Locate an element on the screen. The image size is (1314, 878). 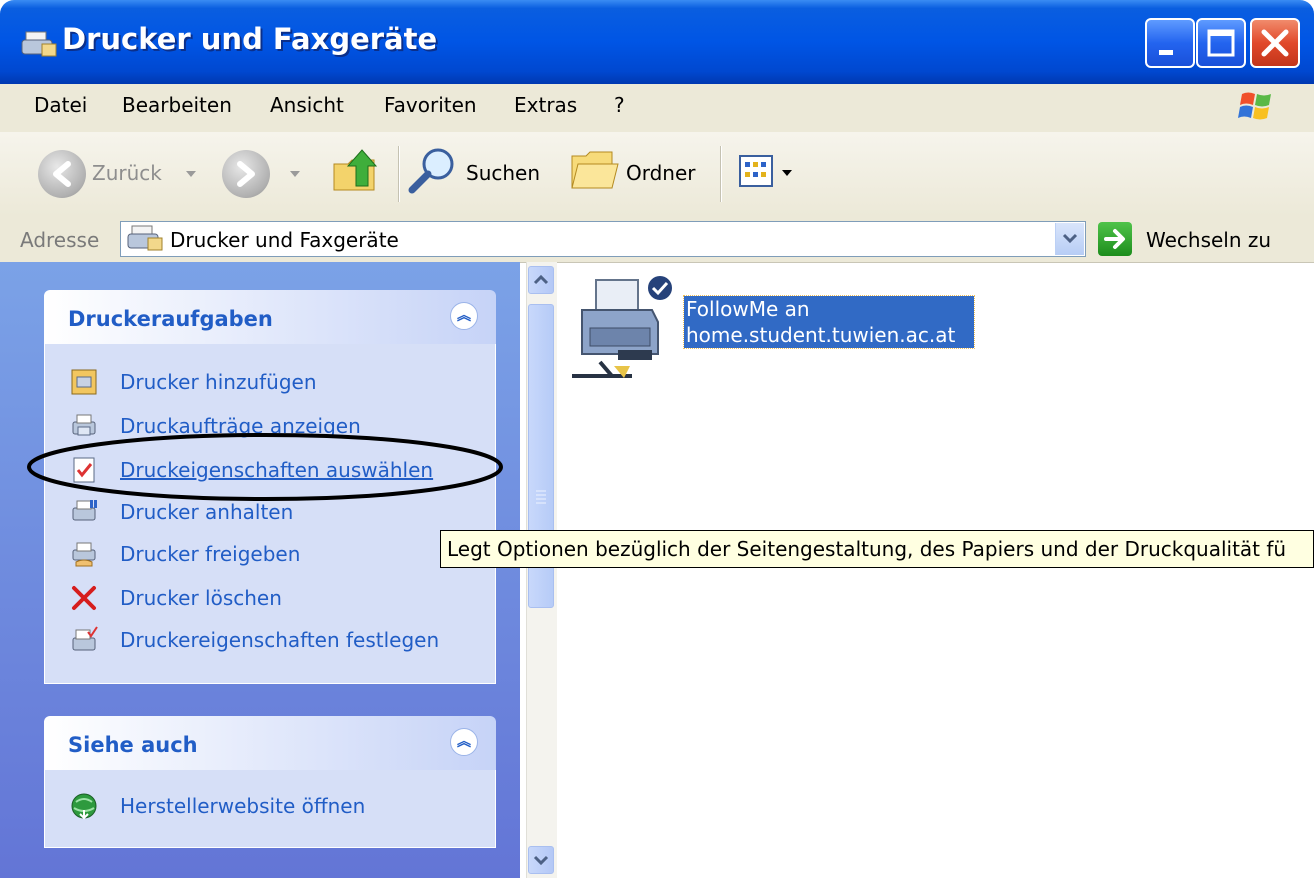
view-grid-icon is located at coordinates (758, 172).